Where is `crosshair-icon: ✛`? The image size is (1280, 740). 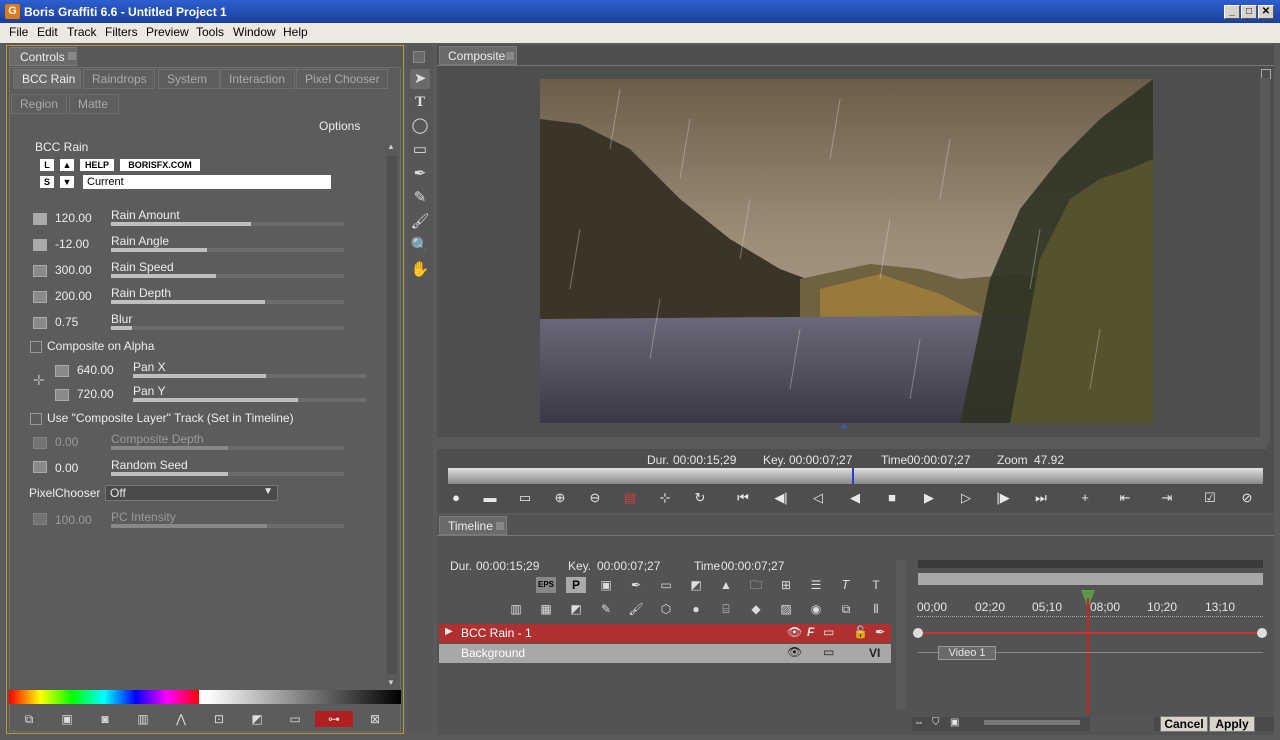 crosshair-icon: ✛ is located at coordinates (39, 380).